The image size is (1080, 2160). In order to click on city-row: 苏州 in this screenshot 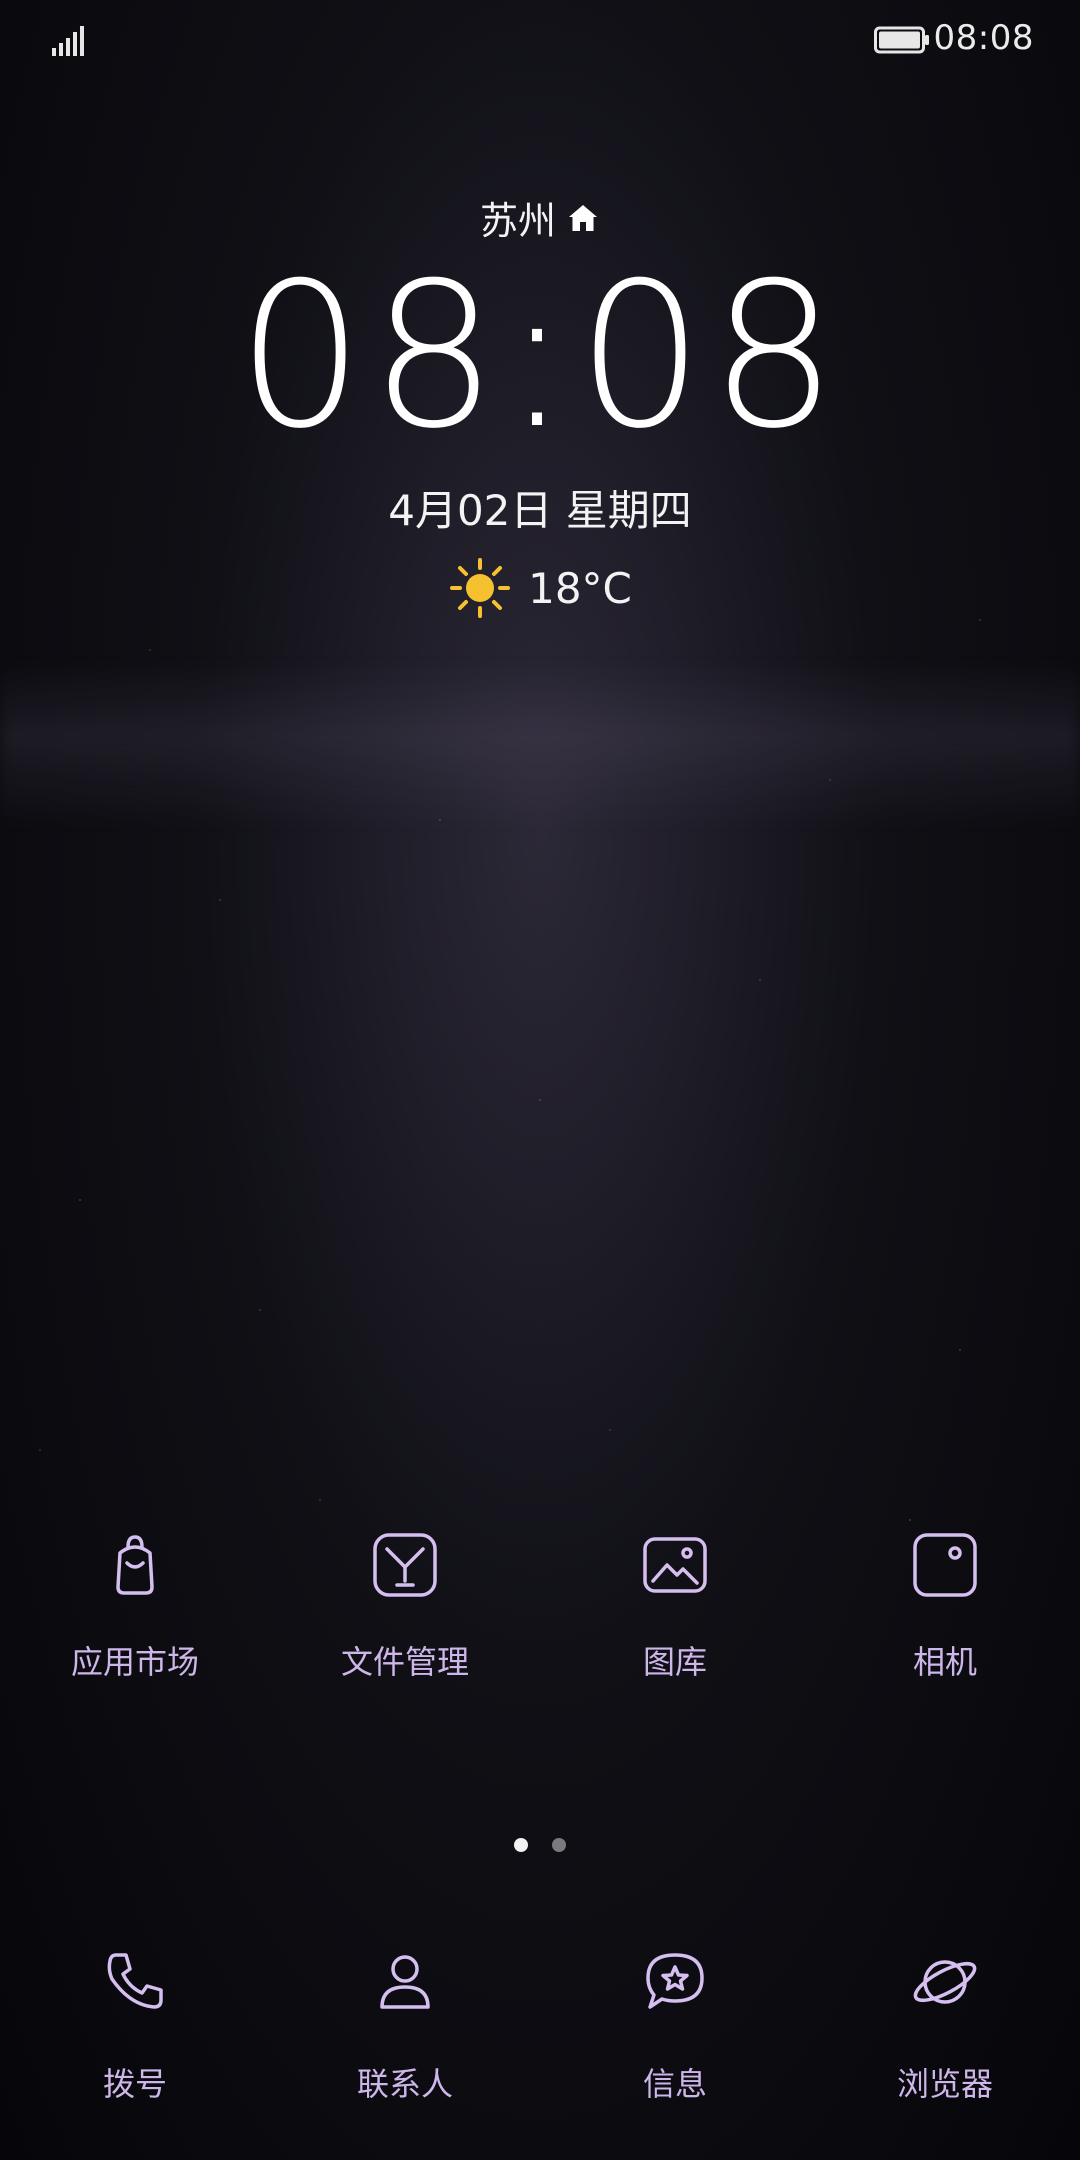, I will do `click(540, 217)`.